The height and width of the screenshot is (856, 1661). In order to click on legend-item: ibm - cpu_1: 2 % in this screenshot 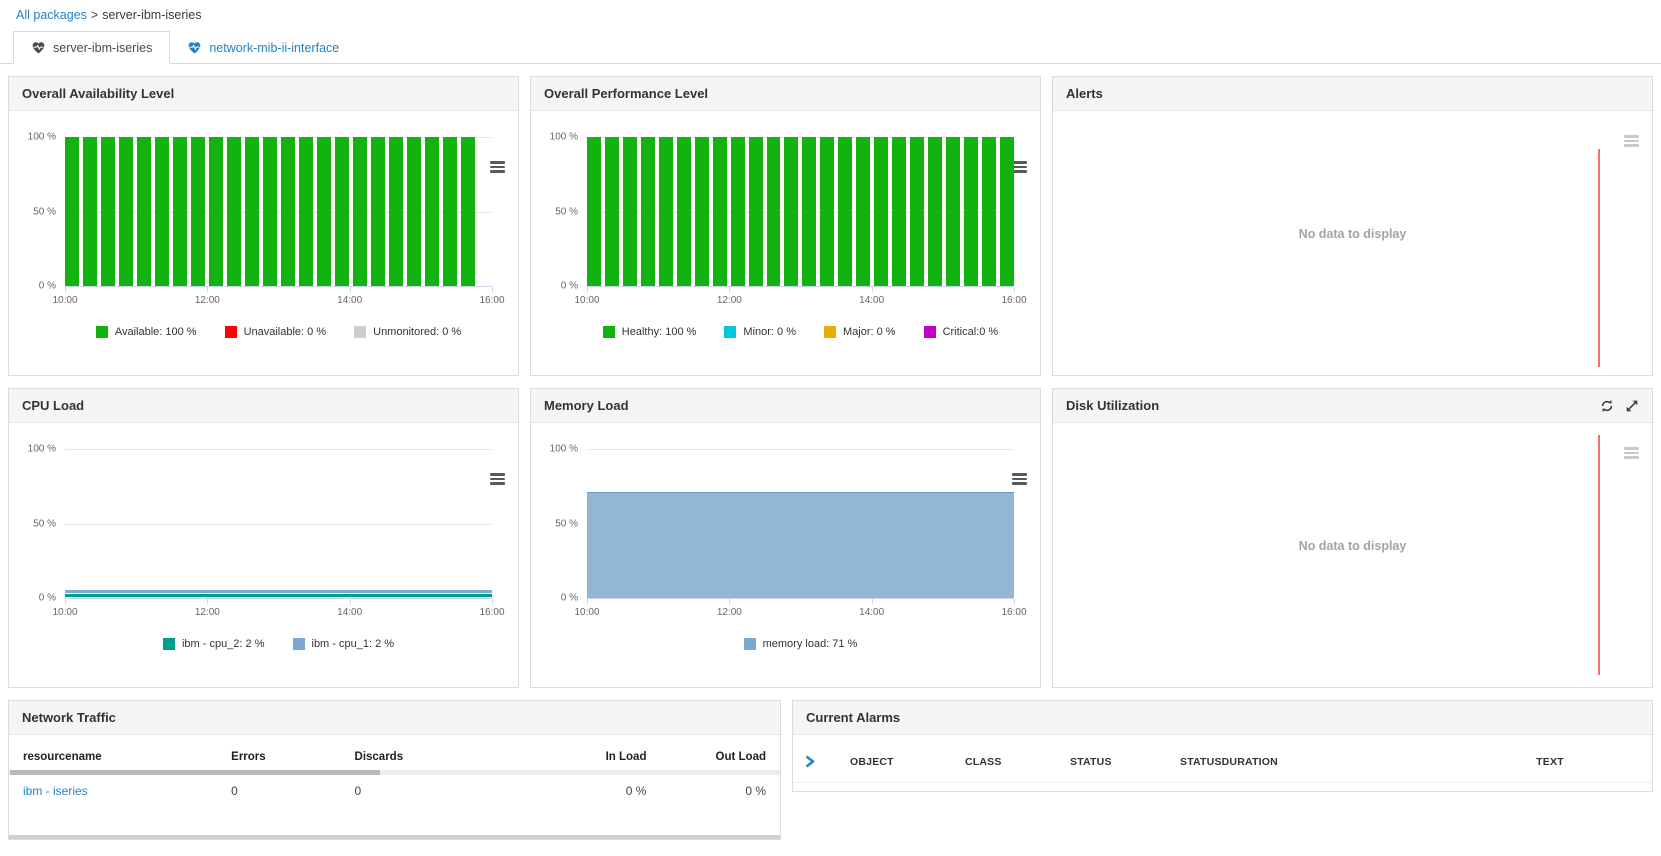, I will do `click(343, 644)`.